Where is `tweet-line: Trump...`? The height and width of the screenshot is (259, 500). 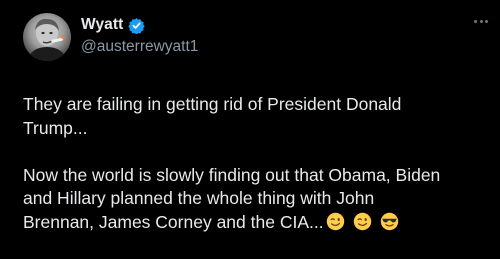
tweet-line: Trump... is located at coordinates (55, 127).